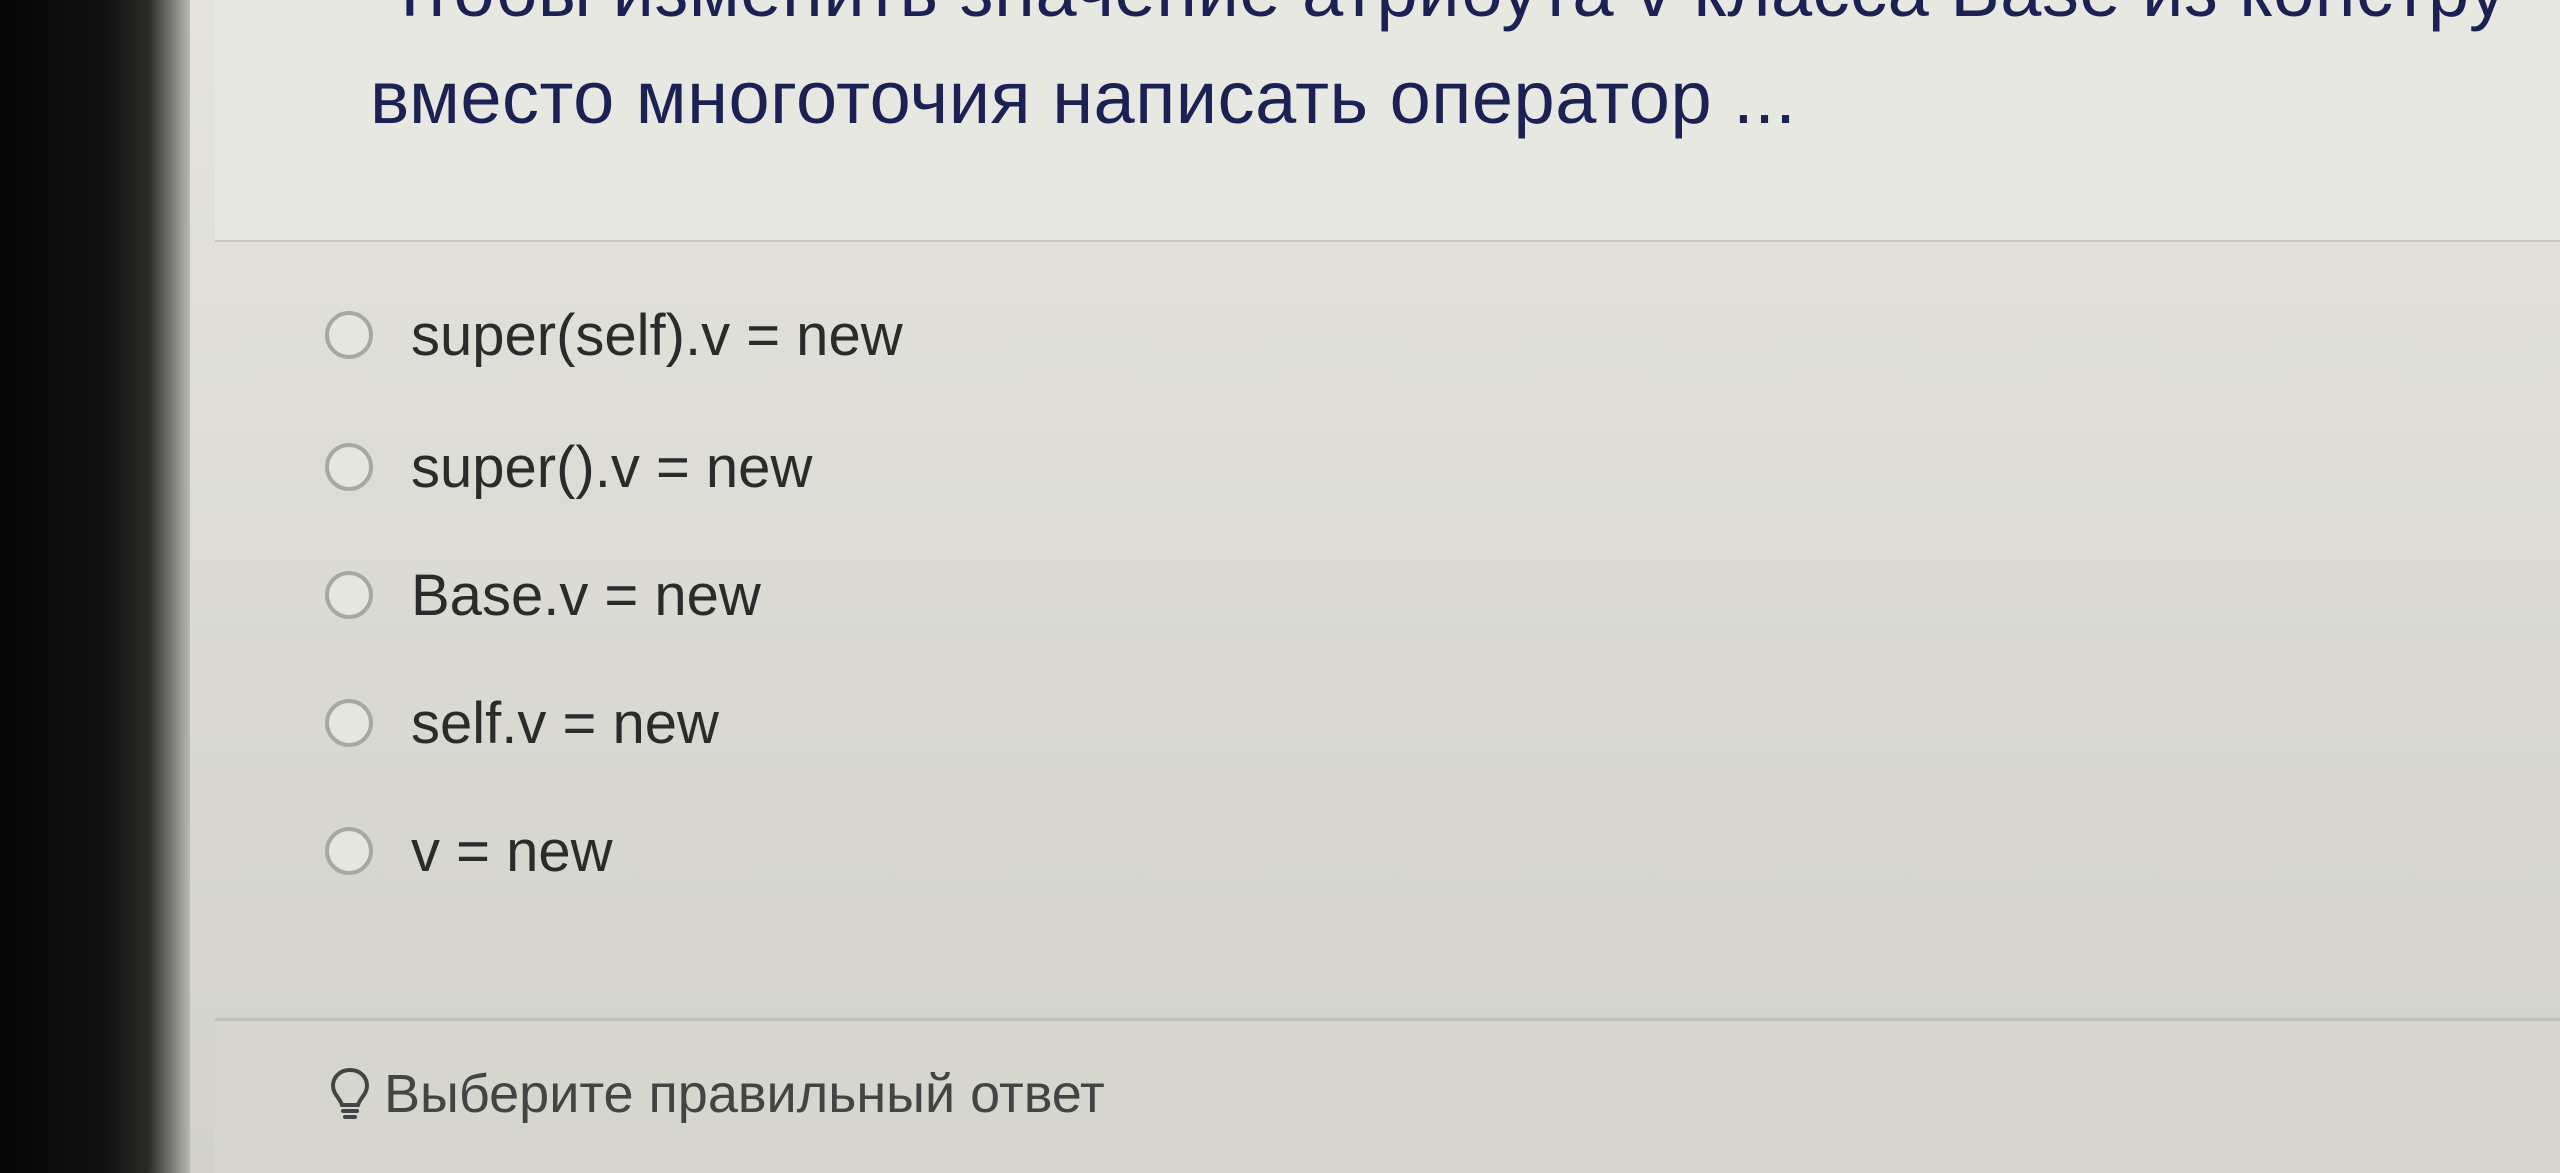 Image resolution: width=2560 pixels, height=1173 pixels. I want to click on answer-option: super().v = new, so click(568, 467).